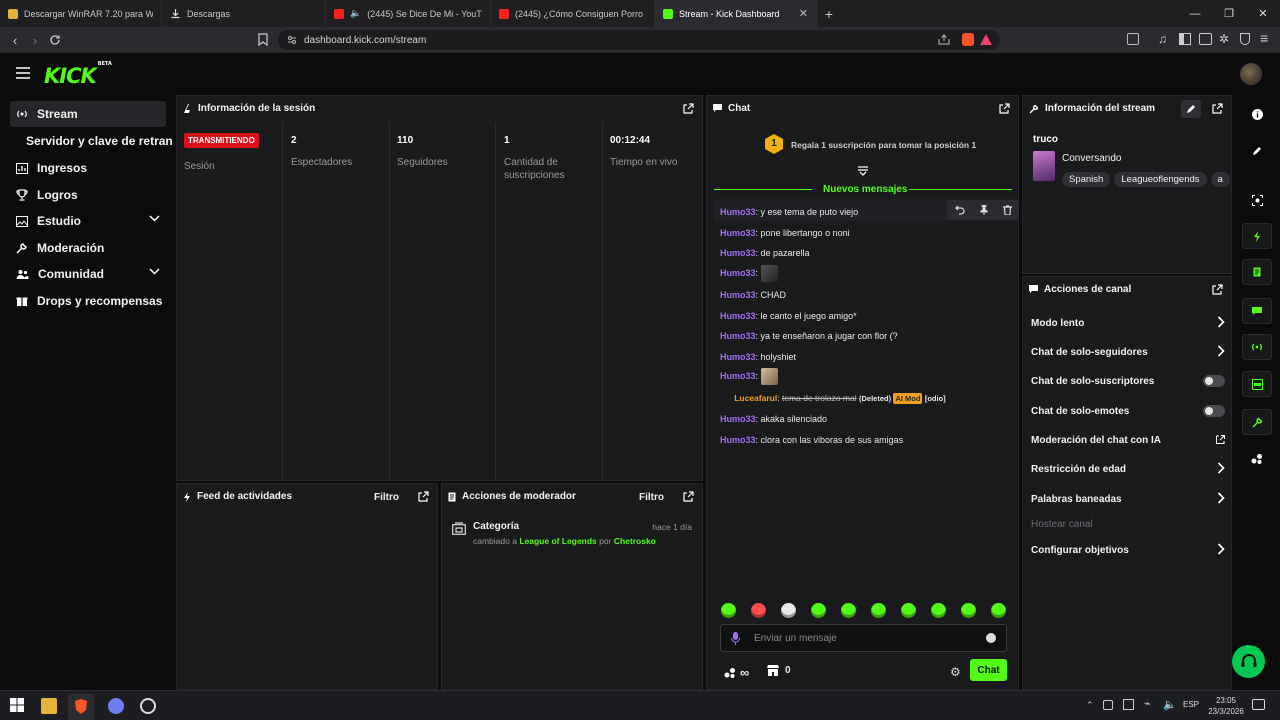 The height and width of the screenshot is (720, 1280). Describe the element at coordinates (81, 13) in the screenshot. I see `browser-tab: Descargar WinRAR 7.20 para Windows` at that location.